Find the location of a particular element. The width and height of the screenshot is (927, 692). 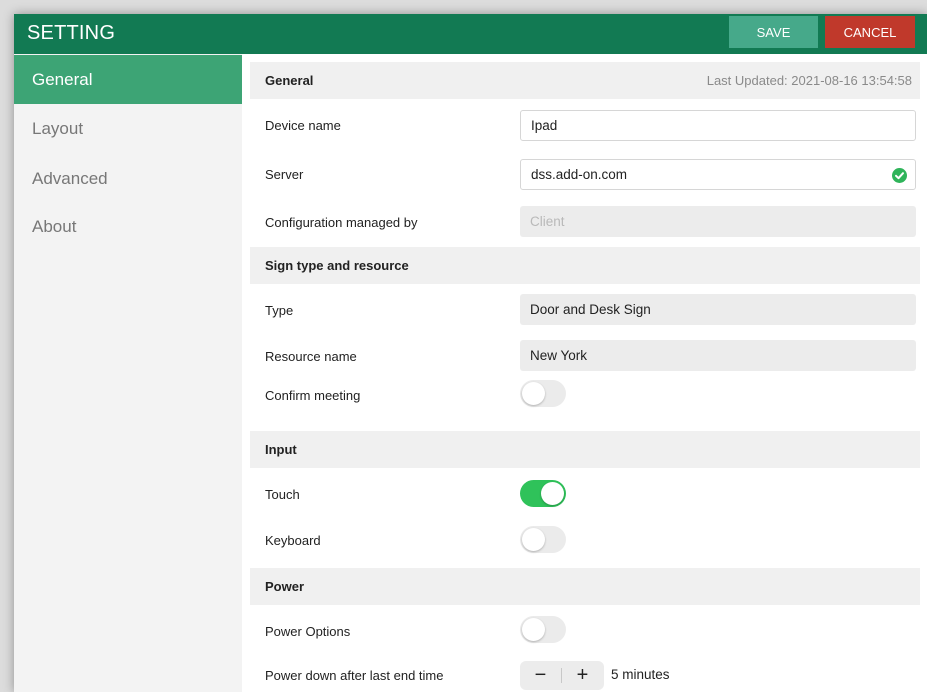

power-down-label: Power down after last end time is located at coordinates (354, 675).